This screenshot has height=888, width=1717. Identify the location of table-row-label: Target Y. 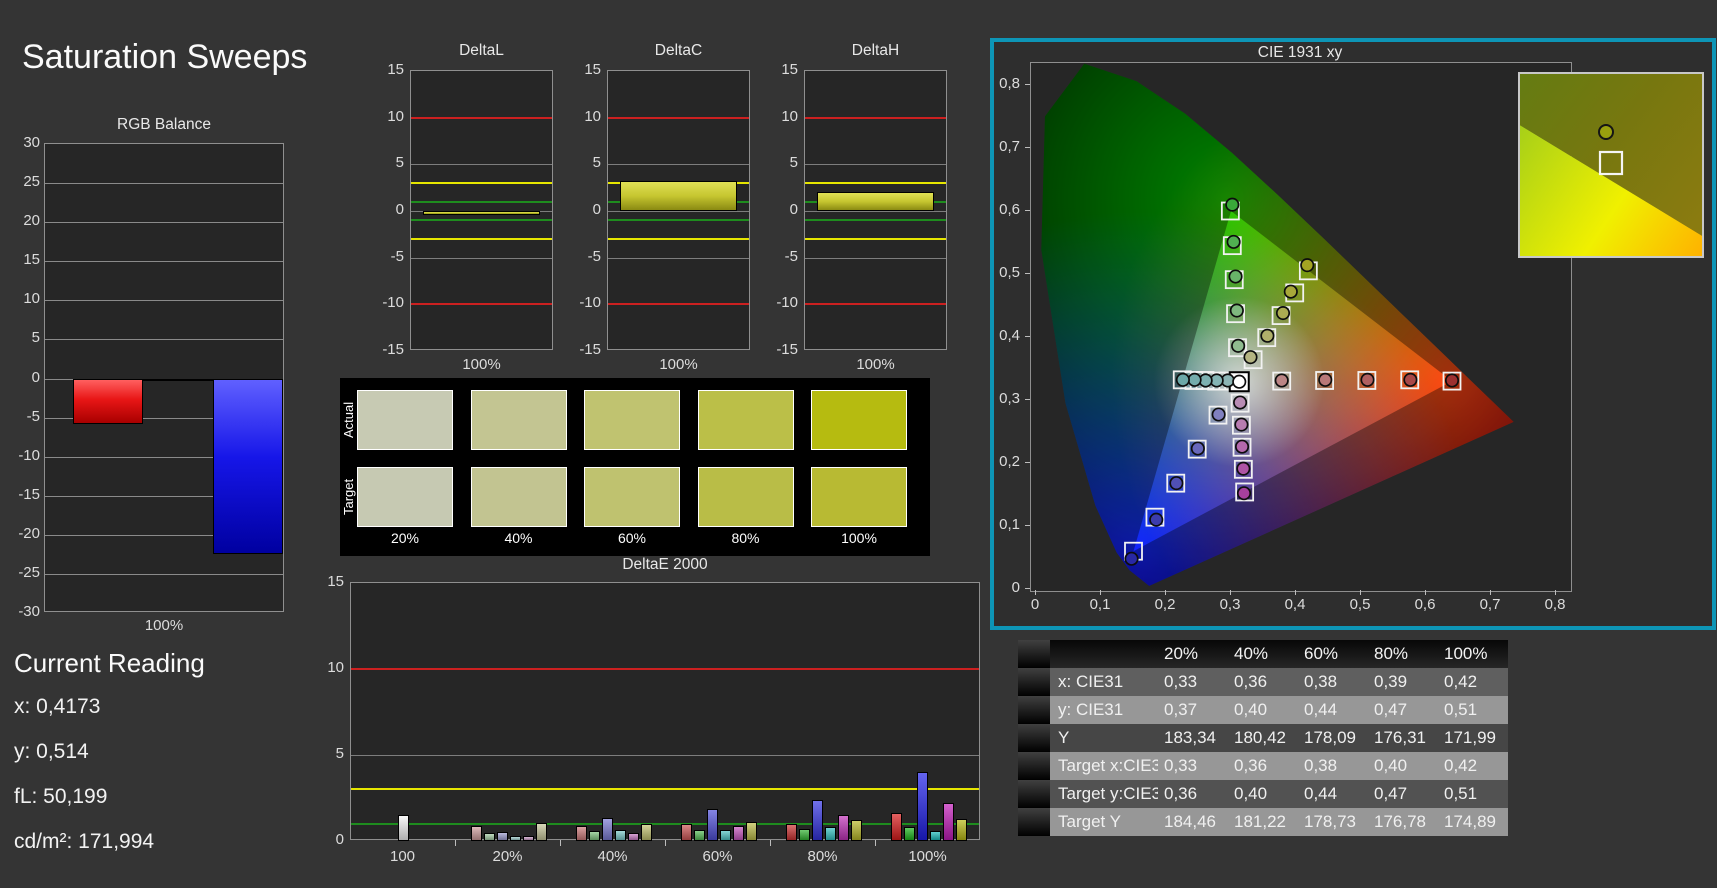
(1104, 822).